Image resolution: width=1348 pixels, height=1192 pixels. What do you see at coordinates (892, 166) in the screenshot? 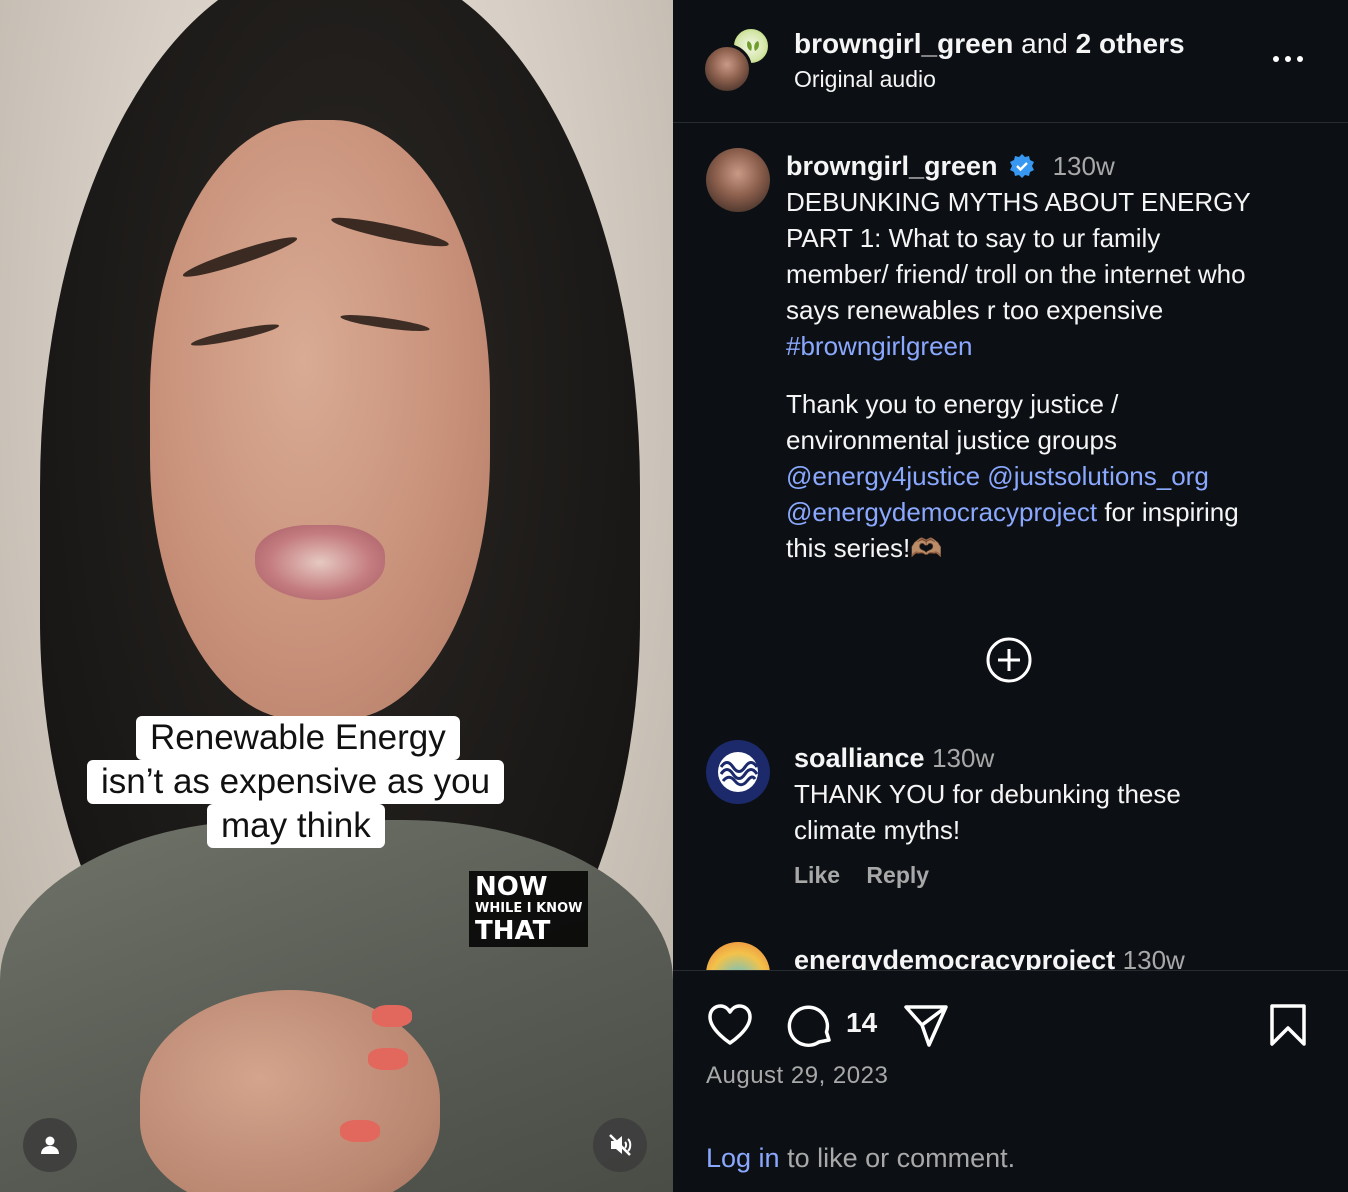
I see `caption-username-link: browngirl_green` at bounding box center [892, 166].